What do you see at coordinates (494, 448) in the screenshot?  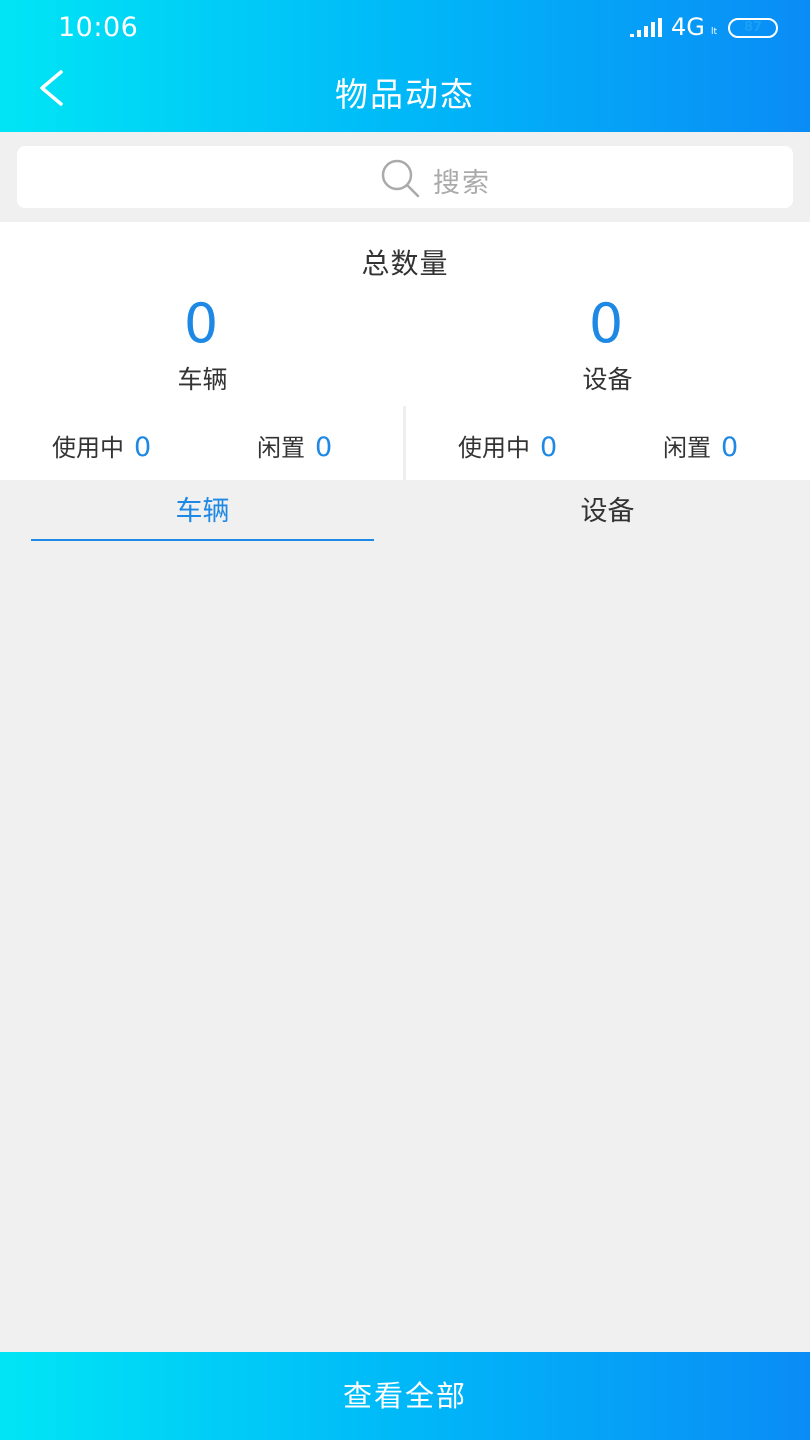 I see `equipment-in-use-label: 使用中` at bounding box center [494, 448].